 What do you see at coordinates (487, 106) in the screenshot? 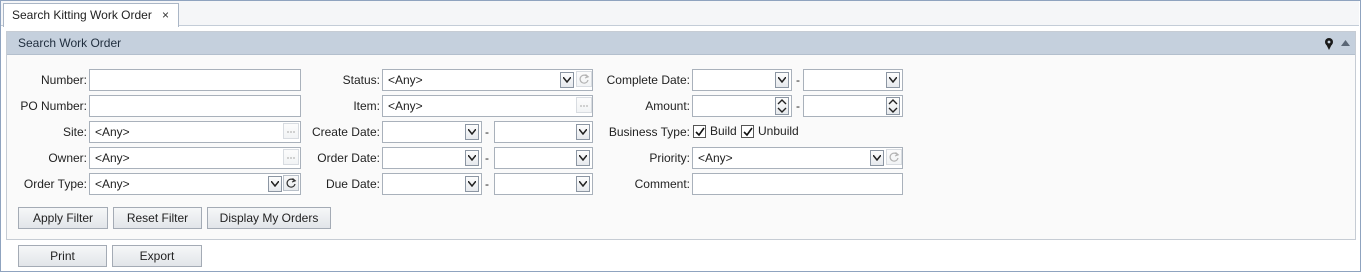
I see `item-input: <Any>` at bounding box center [487, 106].